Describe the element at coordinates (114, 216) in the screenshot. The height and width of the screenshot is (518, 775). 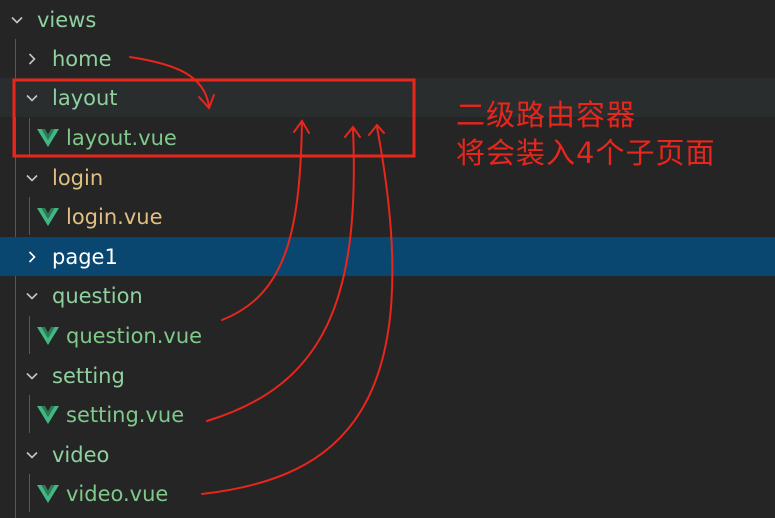
I see `tree-item-label: login.vue` at that location.